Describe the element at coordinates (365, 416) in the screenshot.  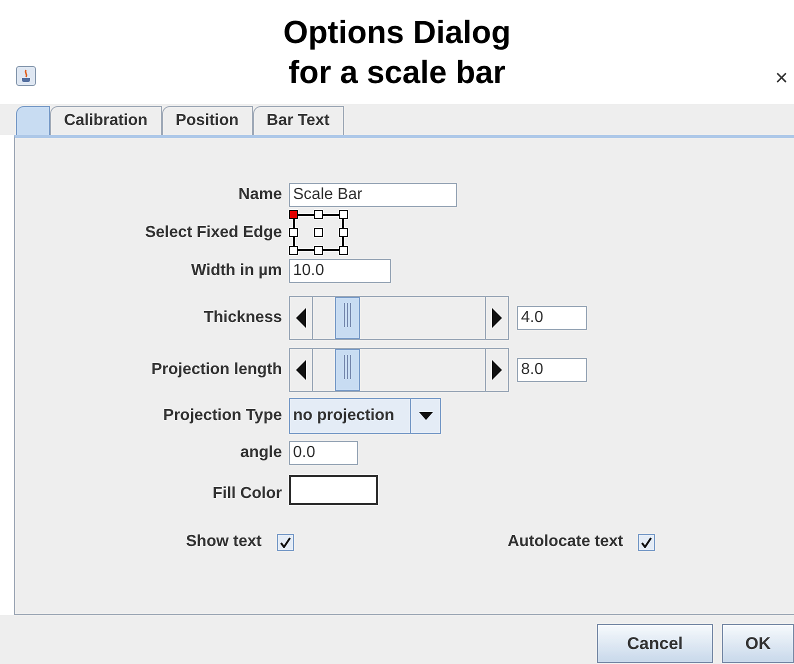
I see `projection-type-dropdown: no projection` at that location.